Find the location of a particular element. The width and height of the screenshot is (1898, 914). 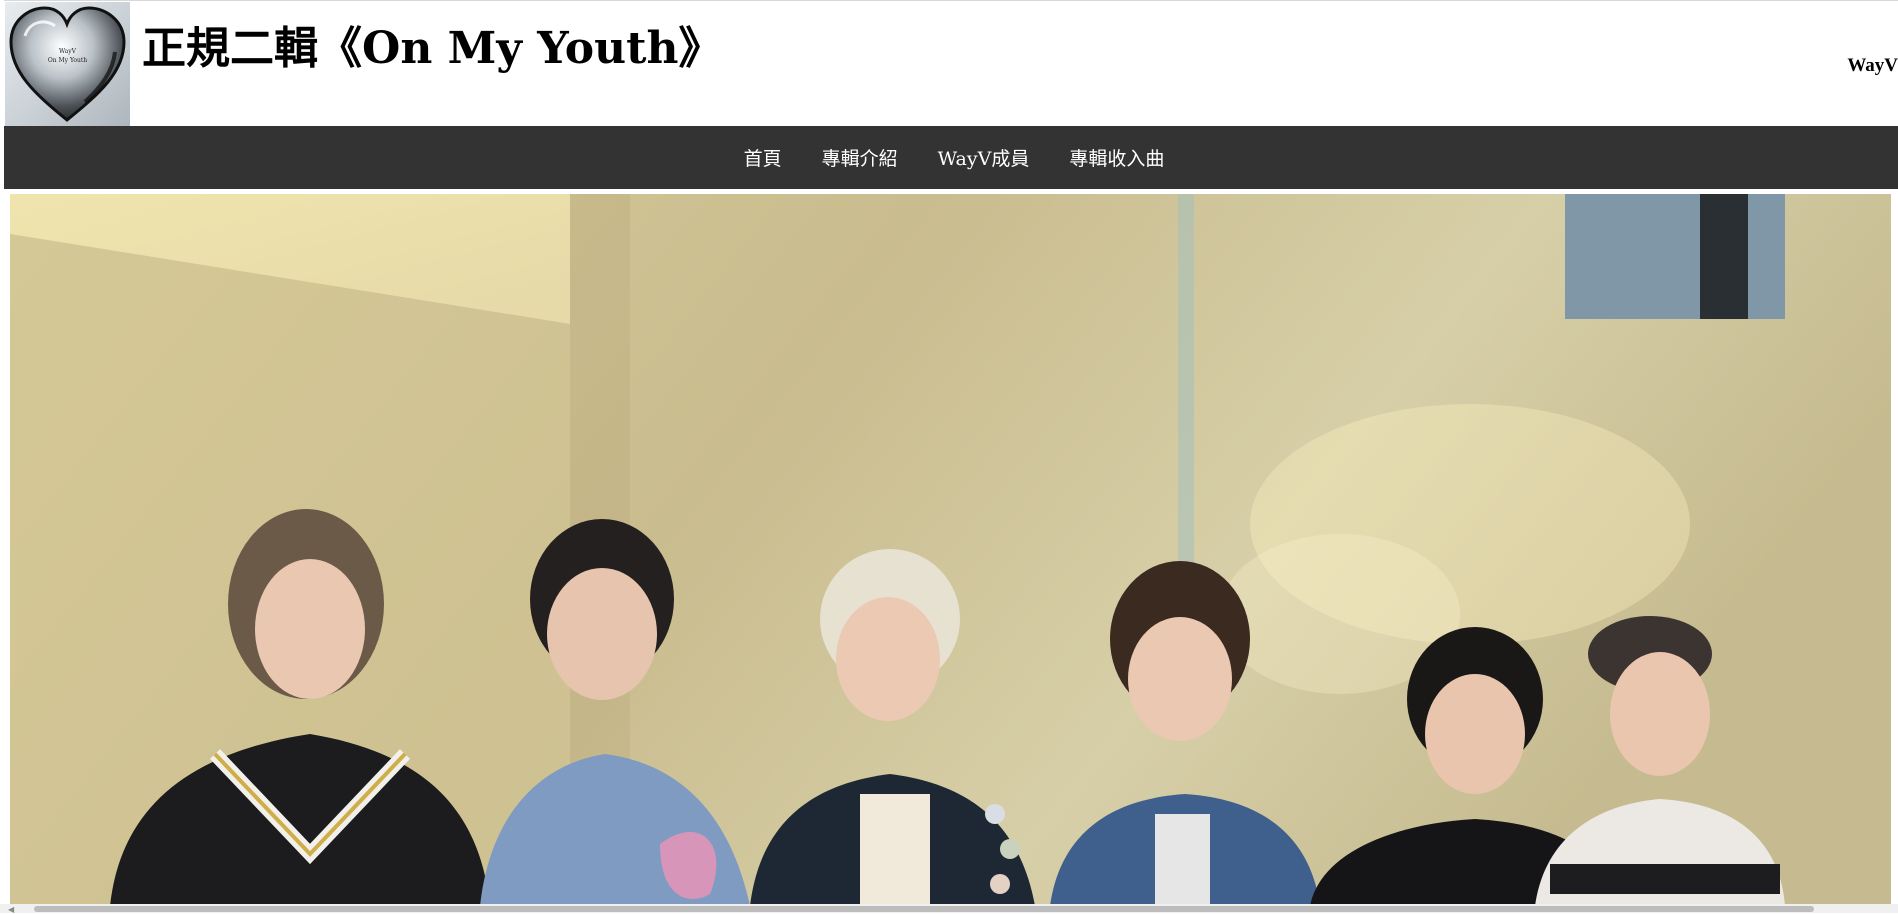

heart-logo-icon is located at coordinates (67, 64).